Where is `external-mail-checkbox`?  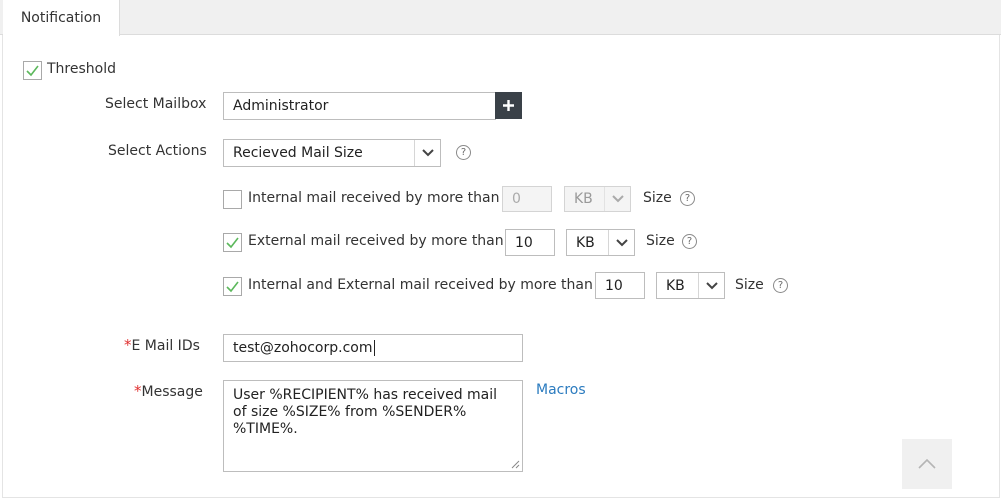
external-mail-checkbox is located at coordinates (232, 242).